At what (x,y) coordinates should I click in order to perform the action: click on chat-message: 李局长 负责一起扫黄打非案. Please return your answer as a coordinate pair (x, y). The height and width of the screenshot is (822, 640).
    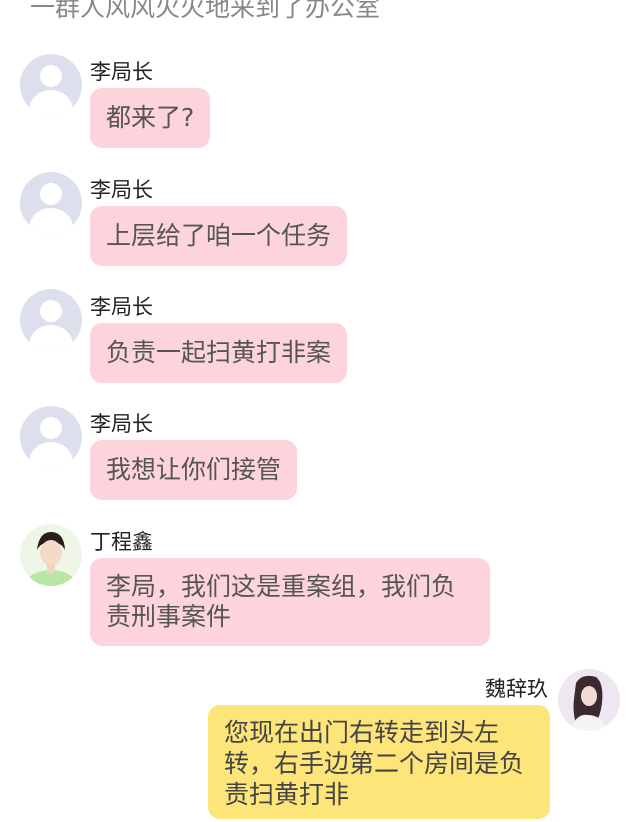
    Looking at the image, I should click on (320, 337).